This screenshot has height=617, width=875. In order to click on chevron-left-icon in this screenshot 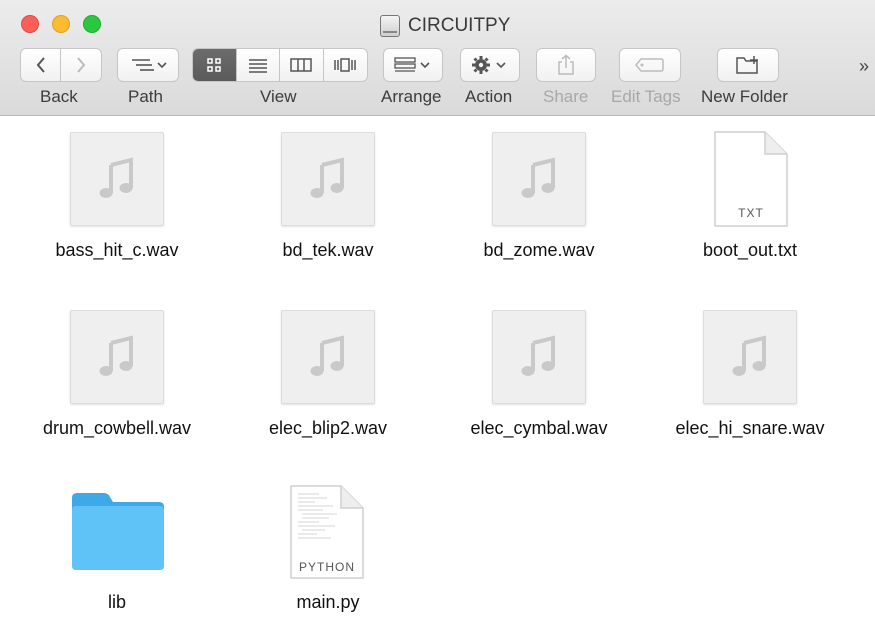, I will do `click(40, 65)`.